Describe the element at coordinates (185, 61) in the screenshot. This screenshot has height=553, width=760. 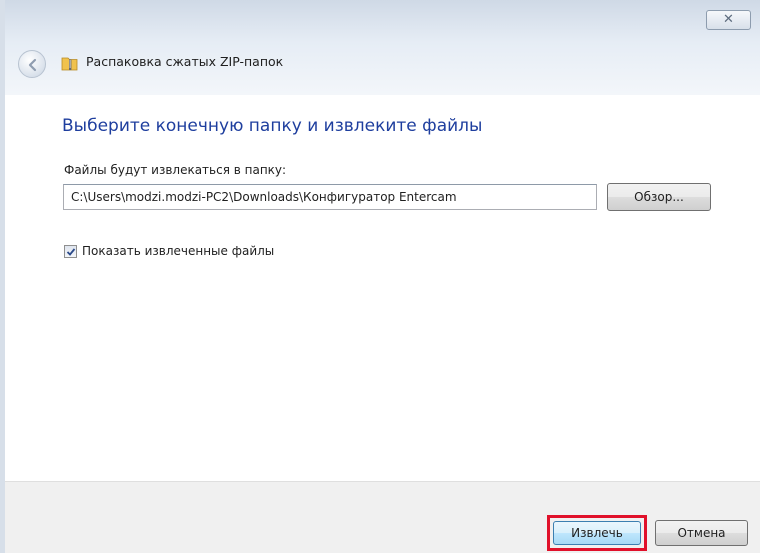
I see `window-title: Распаковка сжатых ZIP-папок` at that location.